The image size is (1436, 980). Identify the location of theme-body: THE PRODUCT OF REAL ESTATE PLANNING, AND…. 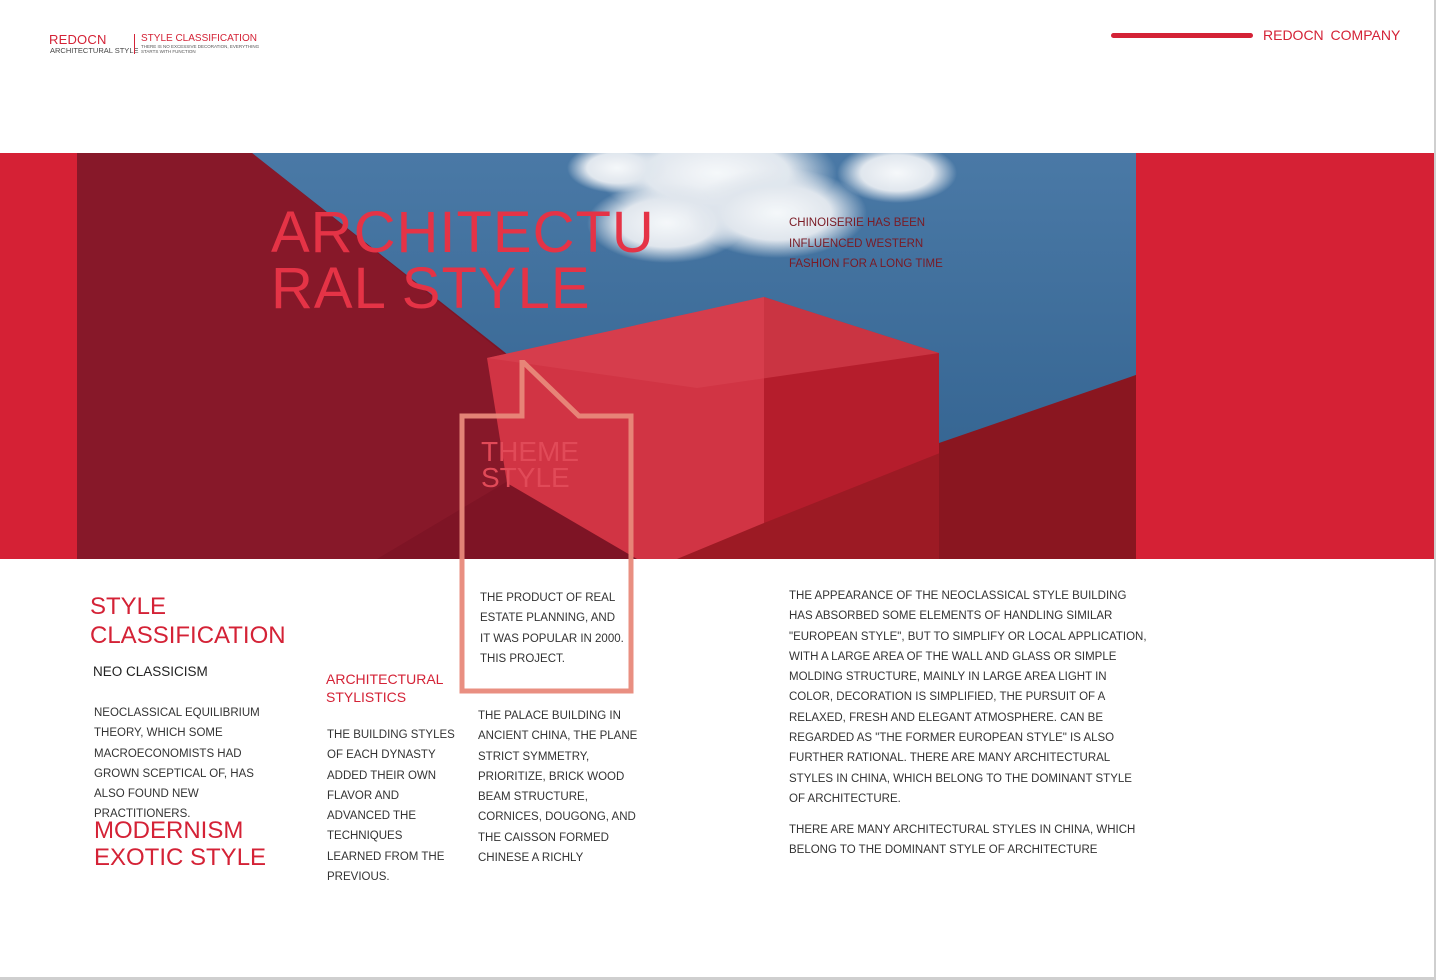
(552, 628).